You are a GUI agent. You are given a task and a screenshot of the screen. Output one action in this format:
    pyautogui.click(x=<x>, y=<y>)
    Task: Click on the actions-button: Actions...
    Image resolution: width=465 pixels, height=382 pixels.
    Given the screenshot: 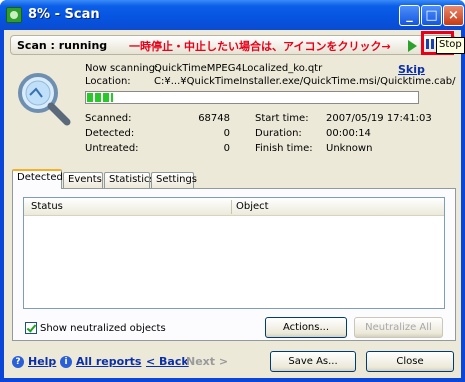 What is the action you would take?
    pyautogui.click(x=306, y=327)
    